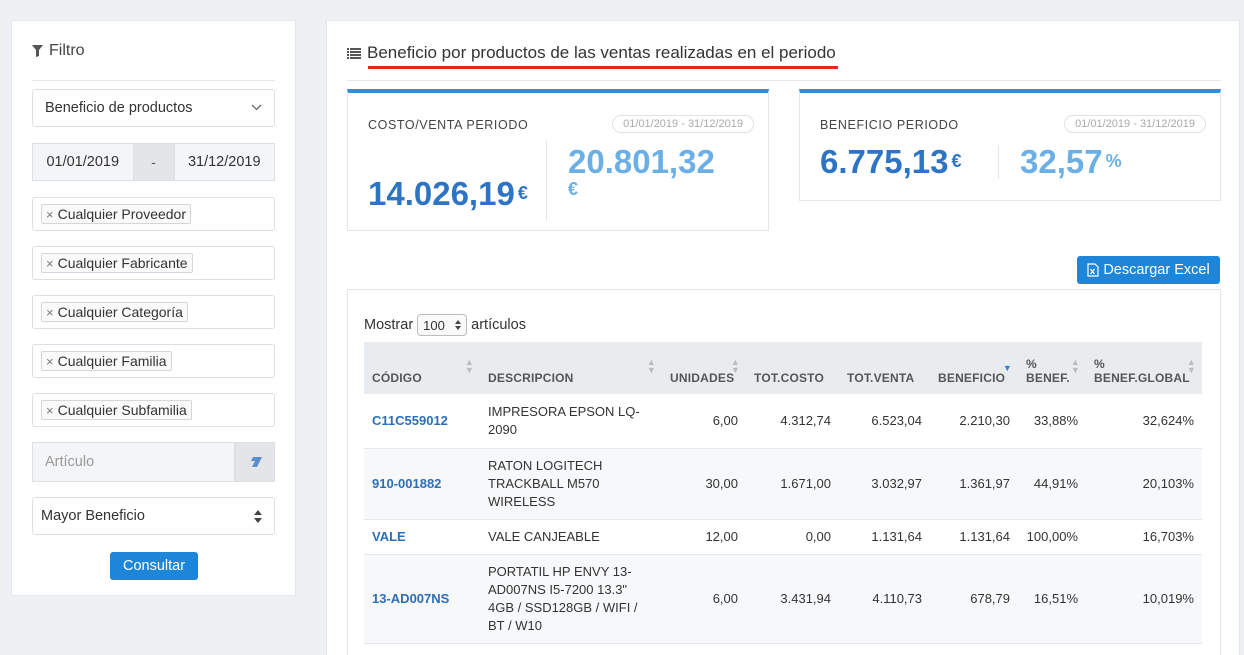 The width and height of the screenshot is (1244, 655). I want to click on row-profit, so click(974, 649).